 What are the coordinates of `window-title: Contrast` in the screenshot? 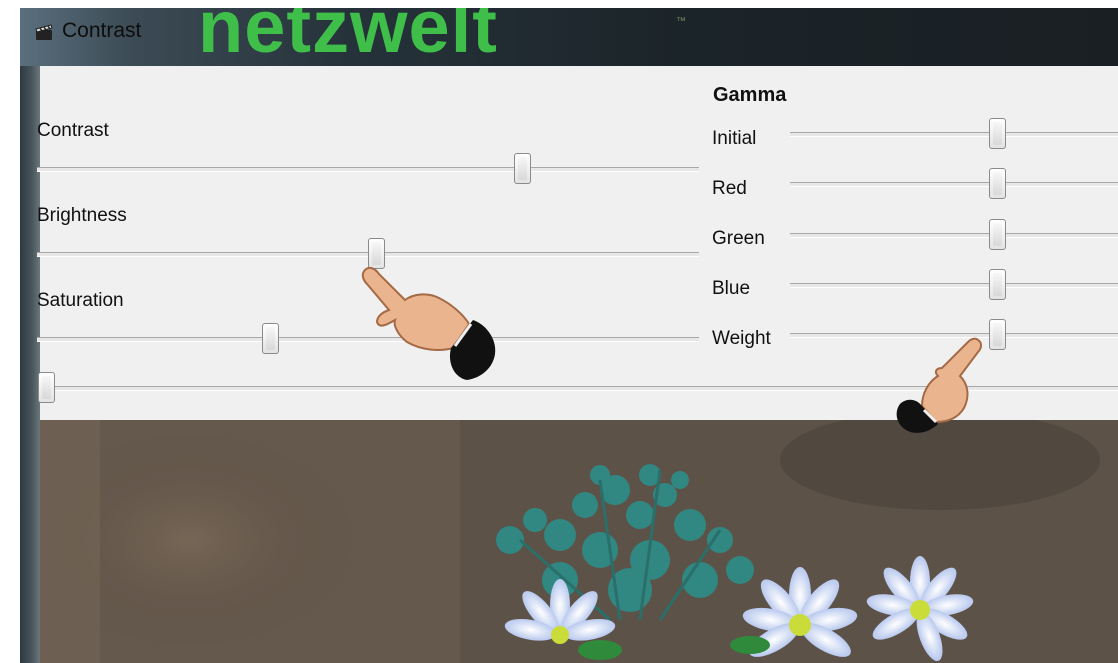 It's located at (102, 30).